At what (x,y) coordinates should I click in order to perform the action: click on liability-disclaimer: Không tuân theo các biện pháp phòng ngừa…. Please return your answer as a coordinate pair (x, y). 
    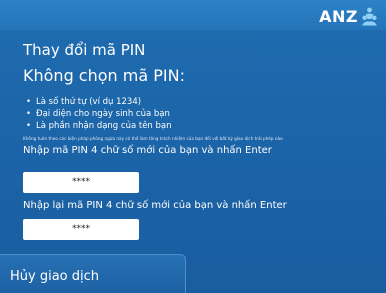
    Looking at the image, I should click on (153, 138).